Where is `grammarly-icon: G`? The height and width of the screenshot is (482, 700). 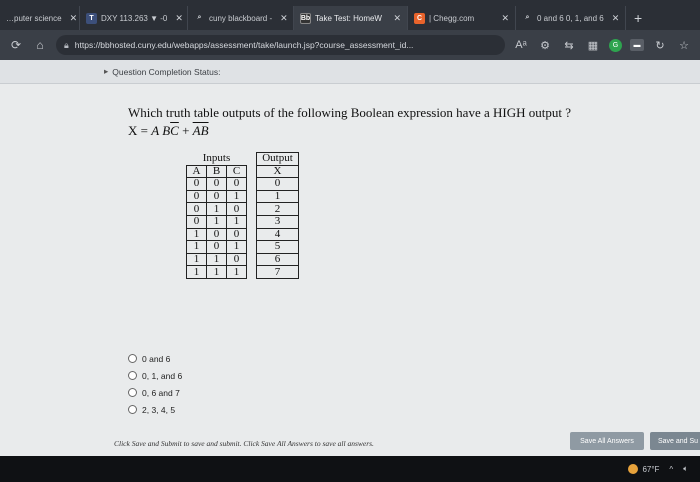 grammarly-icon: G is located at coordinates (615, 45).